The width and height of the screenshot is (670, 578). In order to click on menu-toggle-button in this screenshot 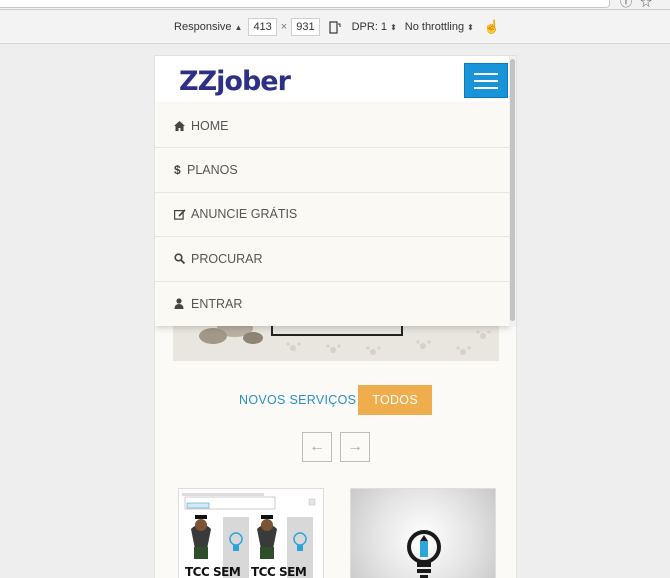, I will do `click(486, 80)`.